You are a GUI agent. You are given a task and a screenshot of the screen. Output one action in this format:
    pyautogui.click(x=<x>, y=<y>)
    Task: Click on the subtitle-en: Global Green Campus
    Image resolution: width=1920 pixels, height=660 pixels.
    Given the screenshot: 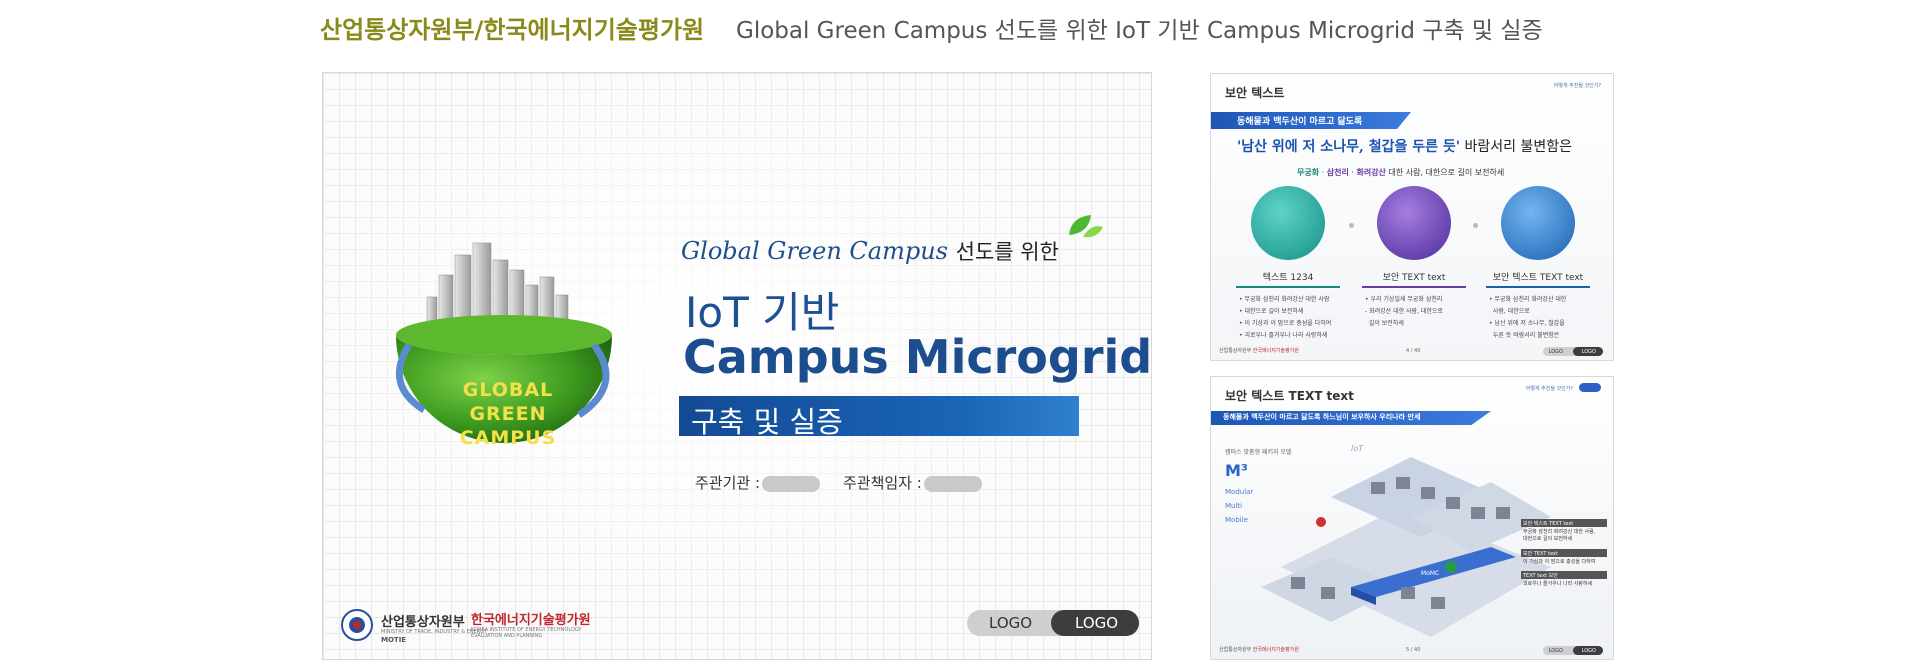 What is the action you would take?
    pyautogui.click(x=814, y=251)
    